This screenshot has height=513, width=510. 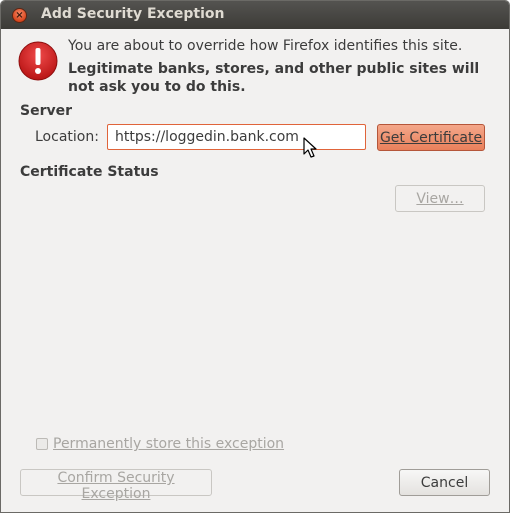 I want to click on warning-icon, so click(x=38, y=61).